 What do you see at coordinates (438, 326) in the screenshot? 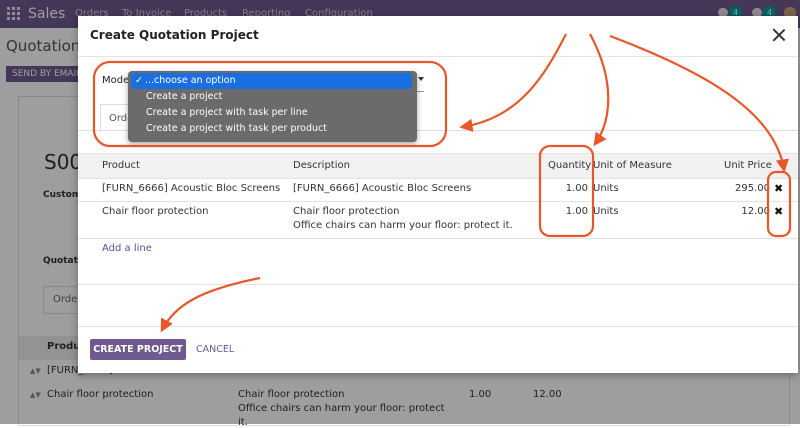
I see `dialog-footer-divider` at bounding box center [438, 326].